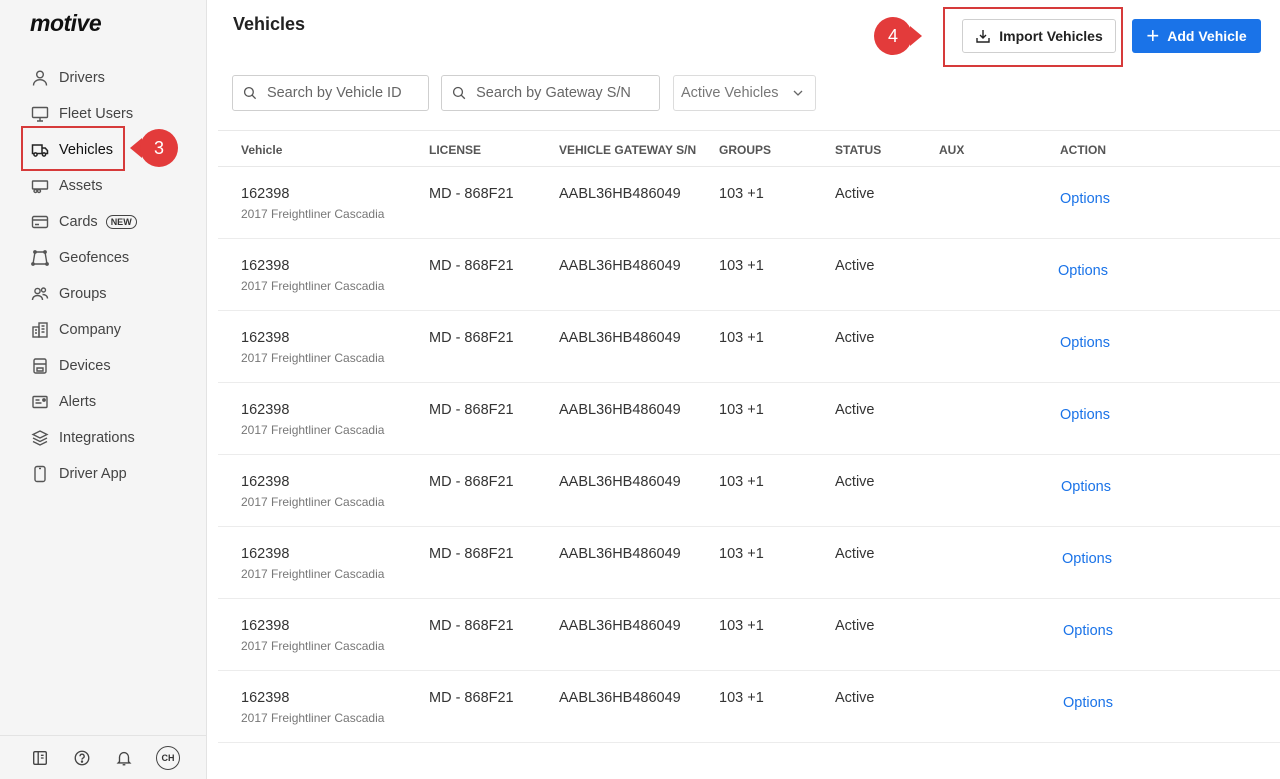  What do you see at coordinates (103, 757) in the screenshot?
I see `sidebar-footer: CH` at bounding box center [103, 757].